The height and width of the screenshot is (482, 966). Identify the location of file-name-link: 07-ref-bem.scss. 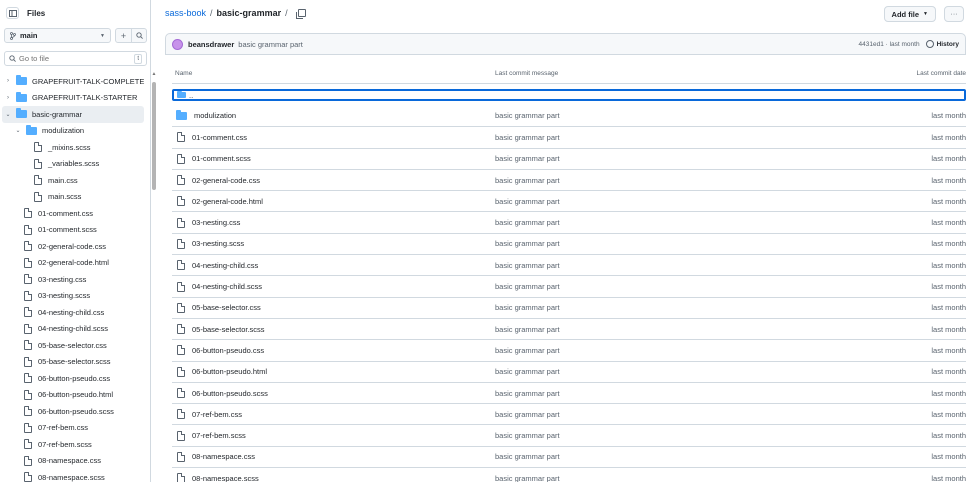
(219, 435).